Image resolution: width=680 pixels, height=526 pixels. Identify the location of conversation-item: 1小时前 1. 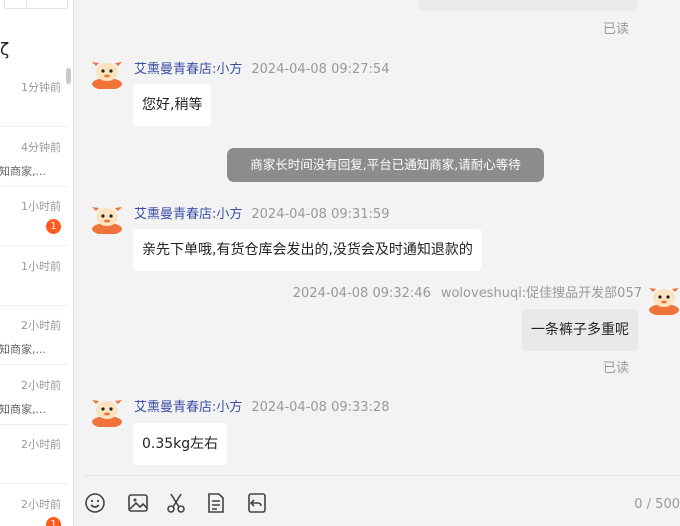
(34, 216).